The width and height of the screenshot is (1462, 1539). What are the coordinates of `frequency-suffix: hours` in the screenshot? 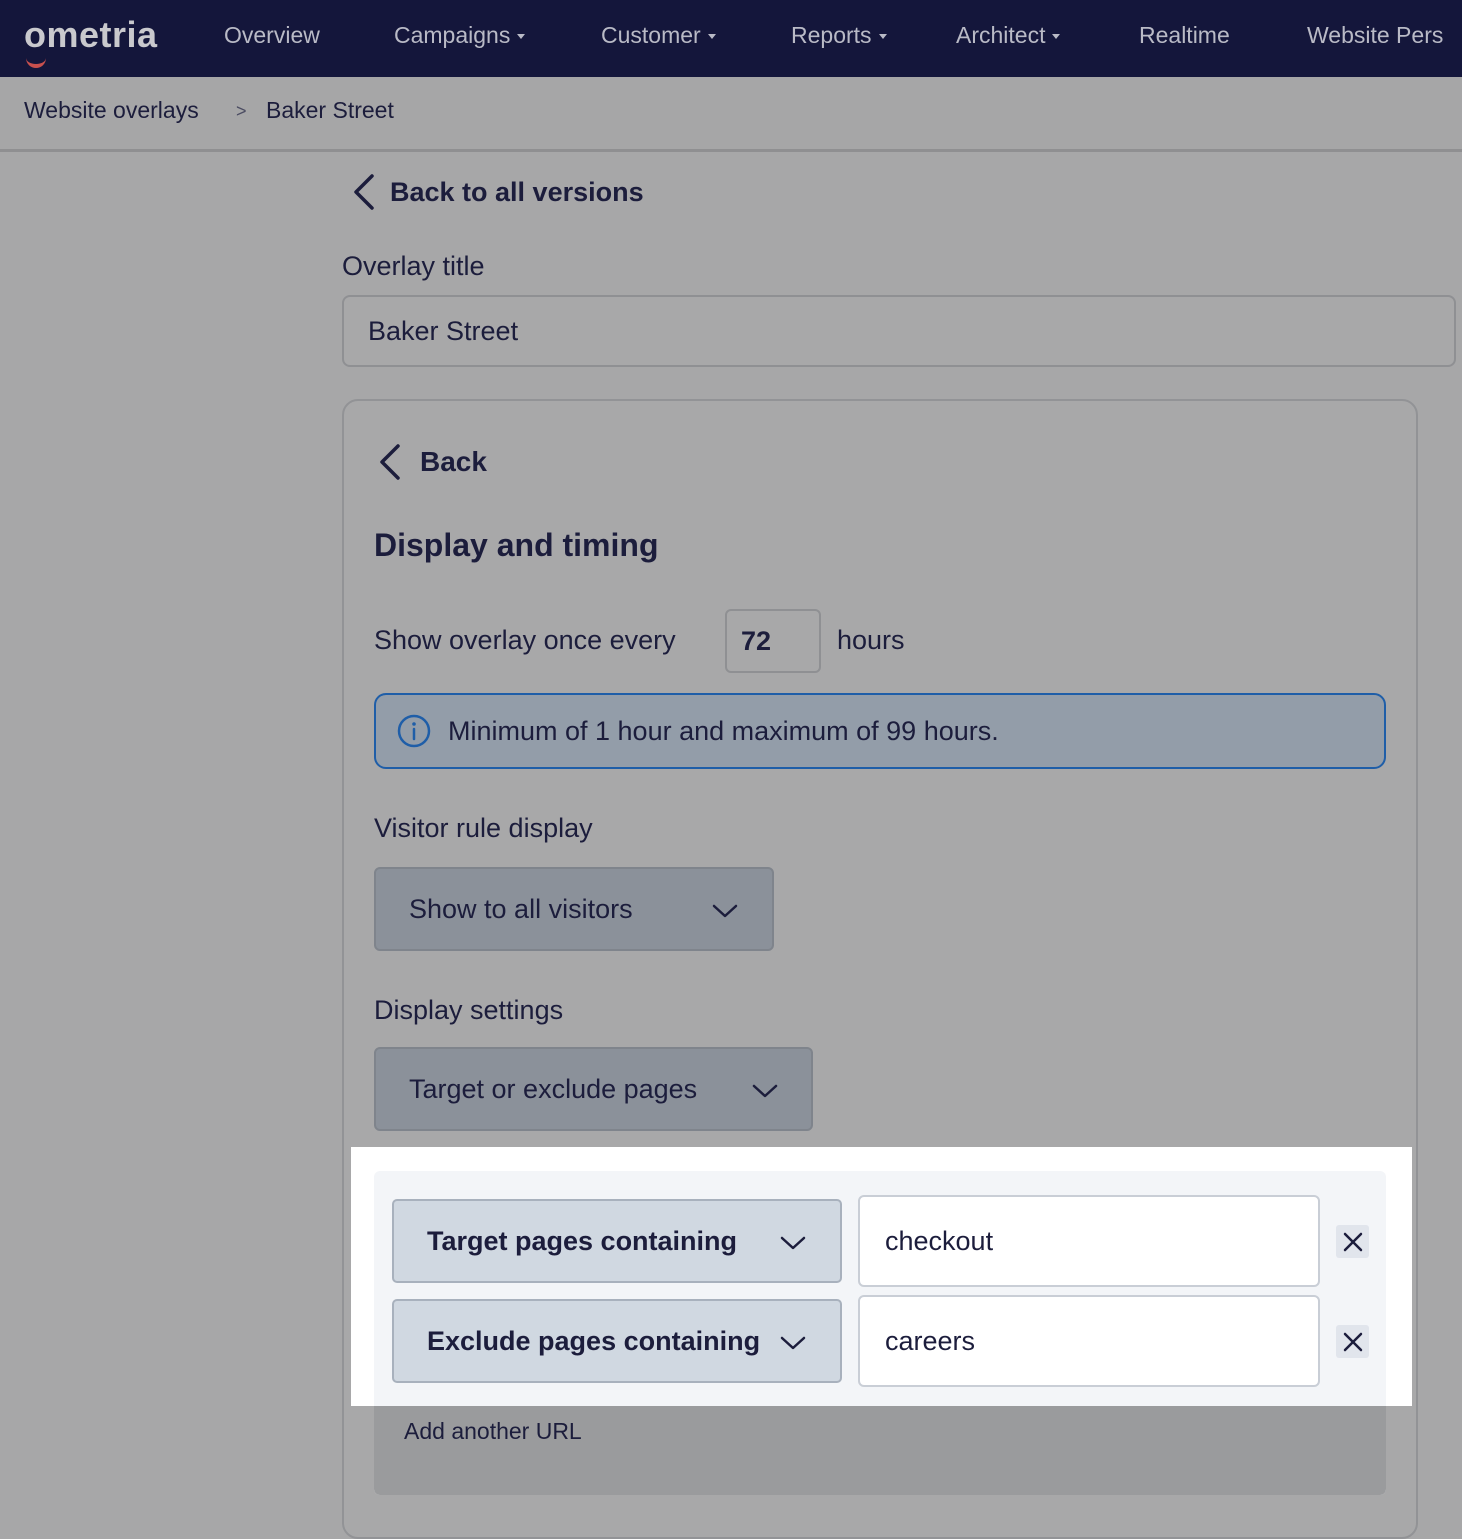 It's located at (871, 640).